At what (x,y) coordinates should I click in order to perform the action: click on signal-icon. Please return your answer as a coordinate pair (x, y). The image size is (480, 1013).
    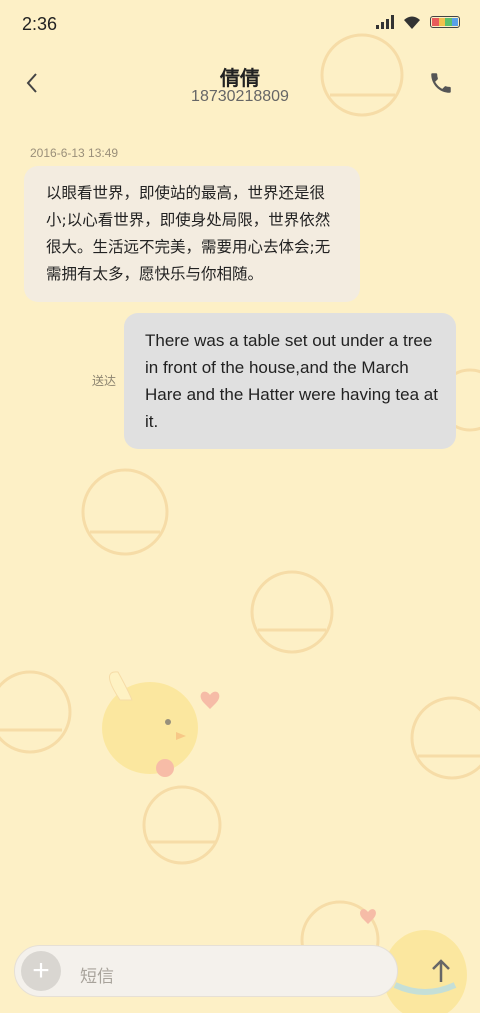
    Looking at the image, I should click on (385, 22).